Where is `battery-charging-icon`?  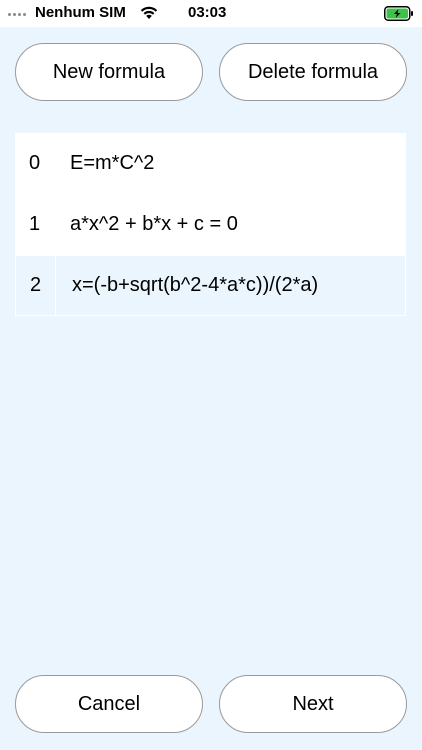 battery-charging-icon is located at coordinates (399, 16).